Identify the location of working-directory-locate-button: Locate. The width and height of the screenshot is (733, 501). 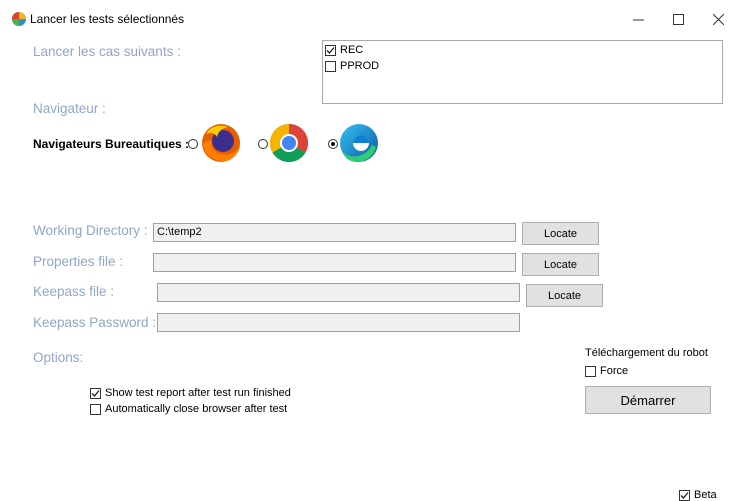
(560, 233).